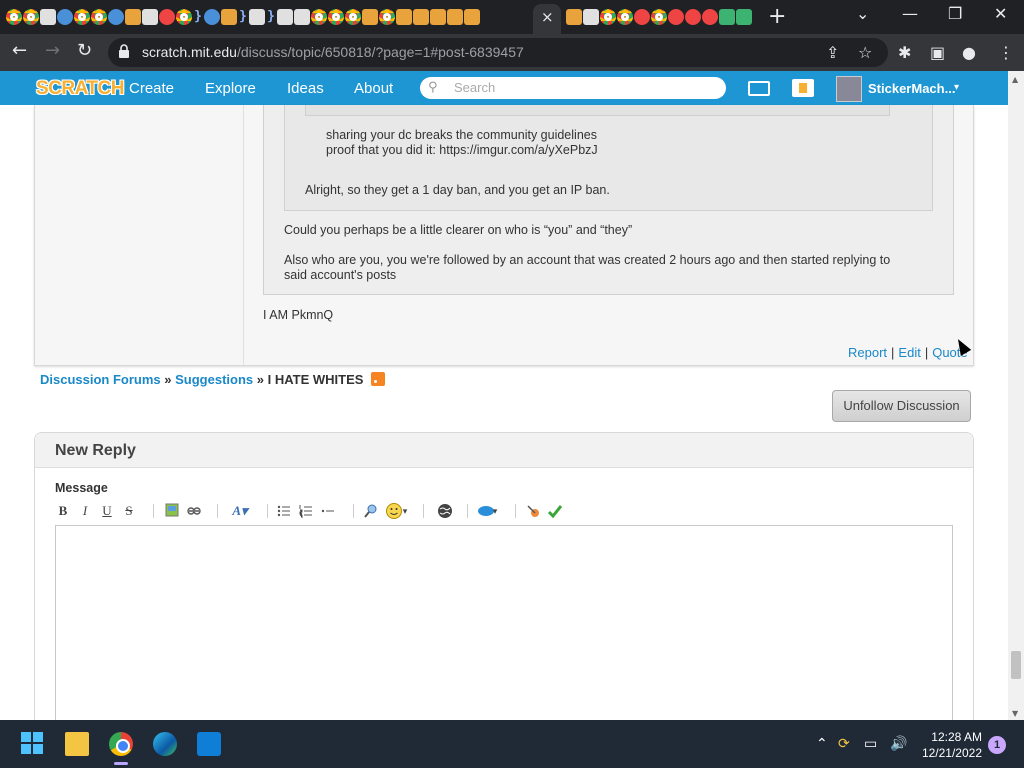  What do you see at coordinates (904, 52) in the screenshot?
I see `extensions-icon: ✱` at bounding box center [904, 52].